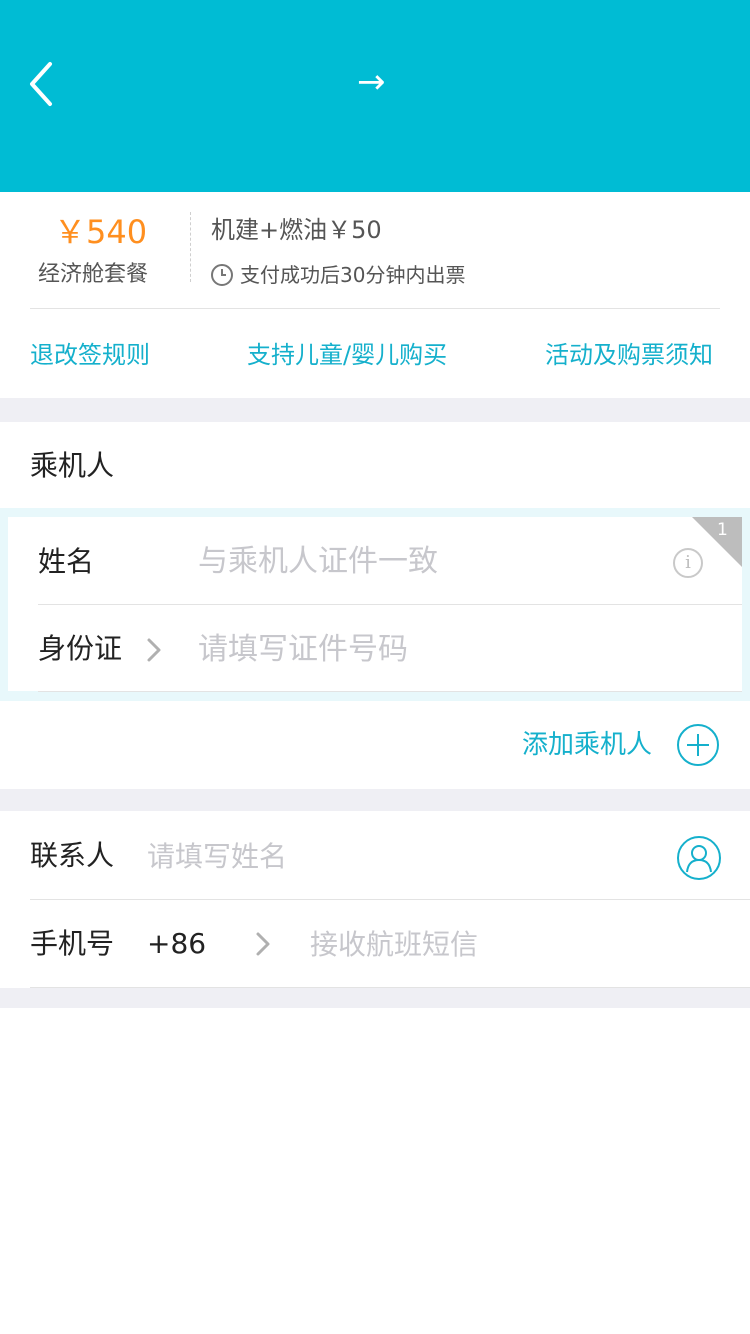 This screenshot has width=750, height=1334. What do you see at coordinates (93, 274) in the screenshot?
I see `fare-package: 经济舱套餐` at bounding box center [93, 274].